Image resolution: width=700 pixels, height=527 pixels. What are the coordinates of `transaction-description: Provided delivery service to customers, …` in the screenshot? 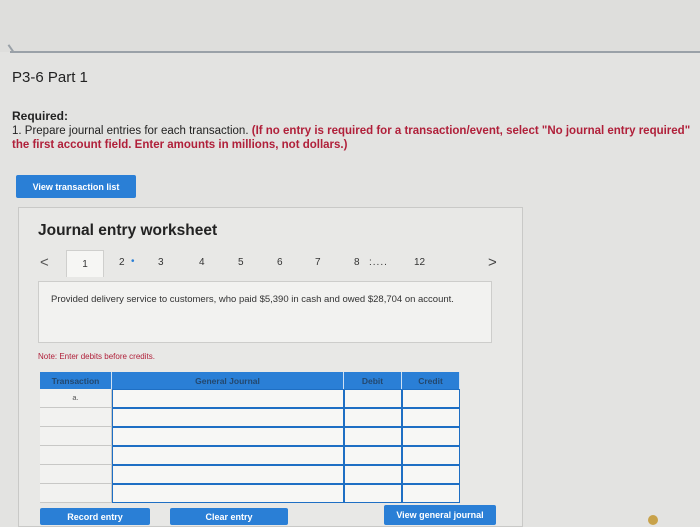 It's located at (252, 299).